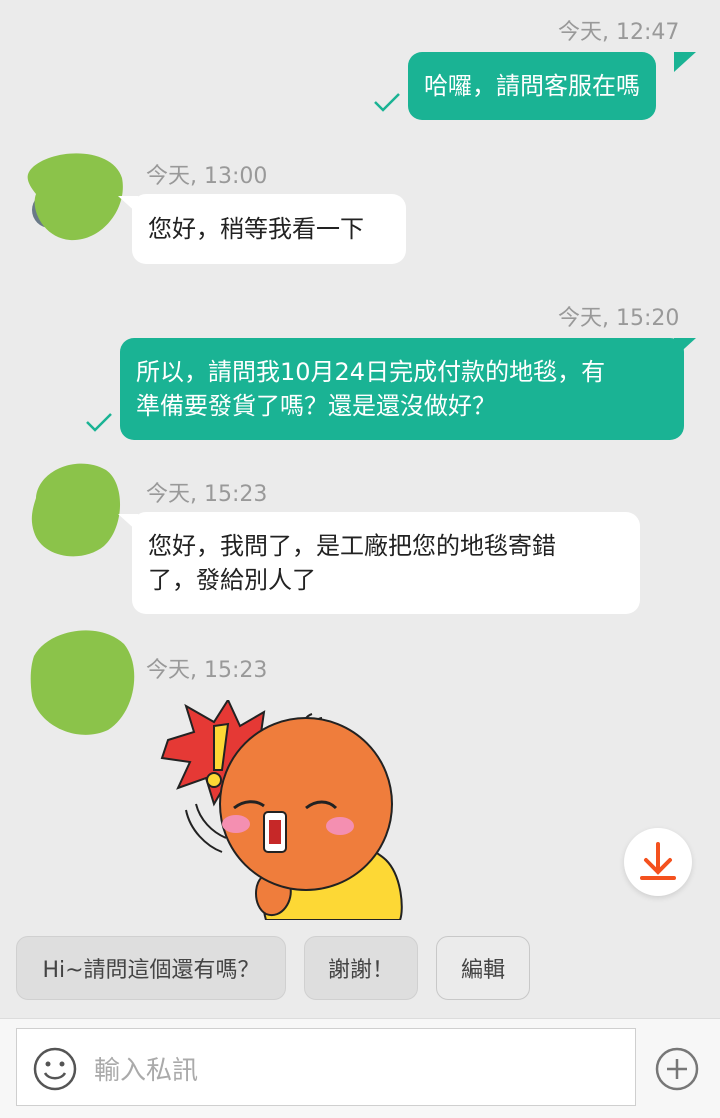 The height and width of the screenshot is (1118, 720). I want to click on message-text: 您好，稍等我看一下, so click(256, 229).